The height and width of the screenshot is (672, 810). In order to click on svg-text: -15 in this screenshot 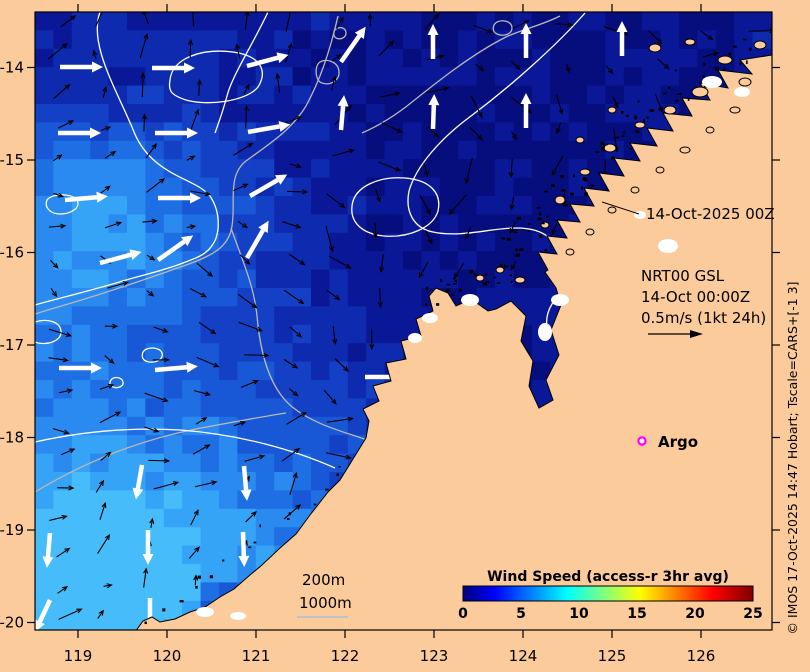, I will do `click(12, 160)`.